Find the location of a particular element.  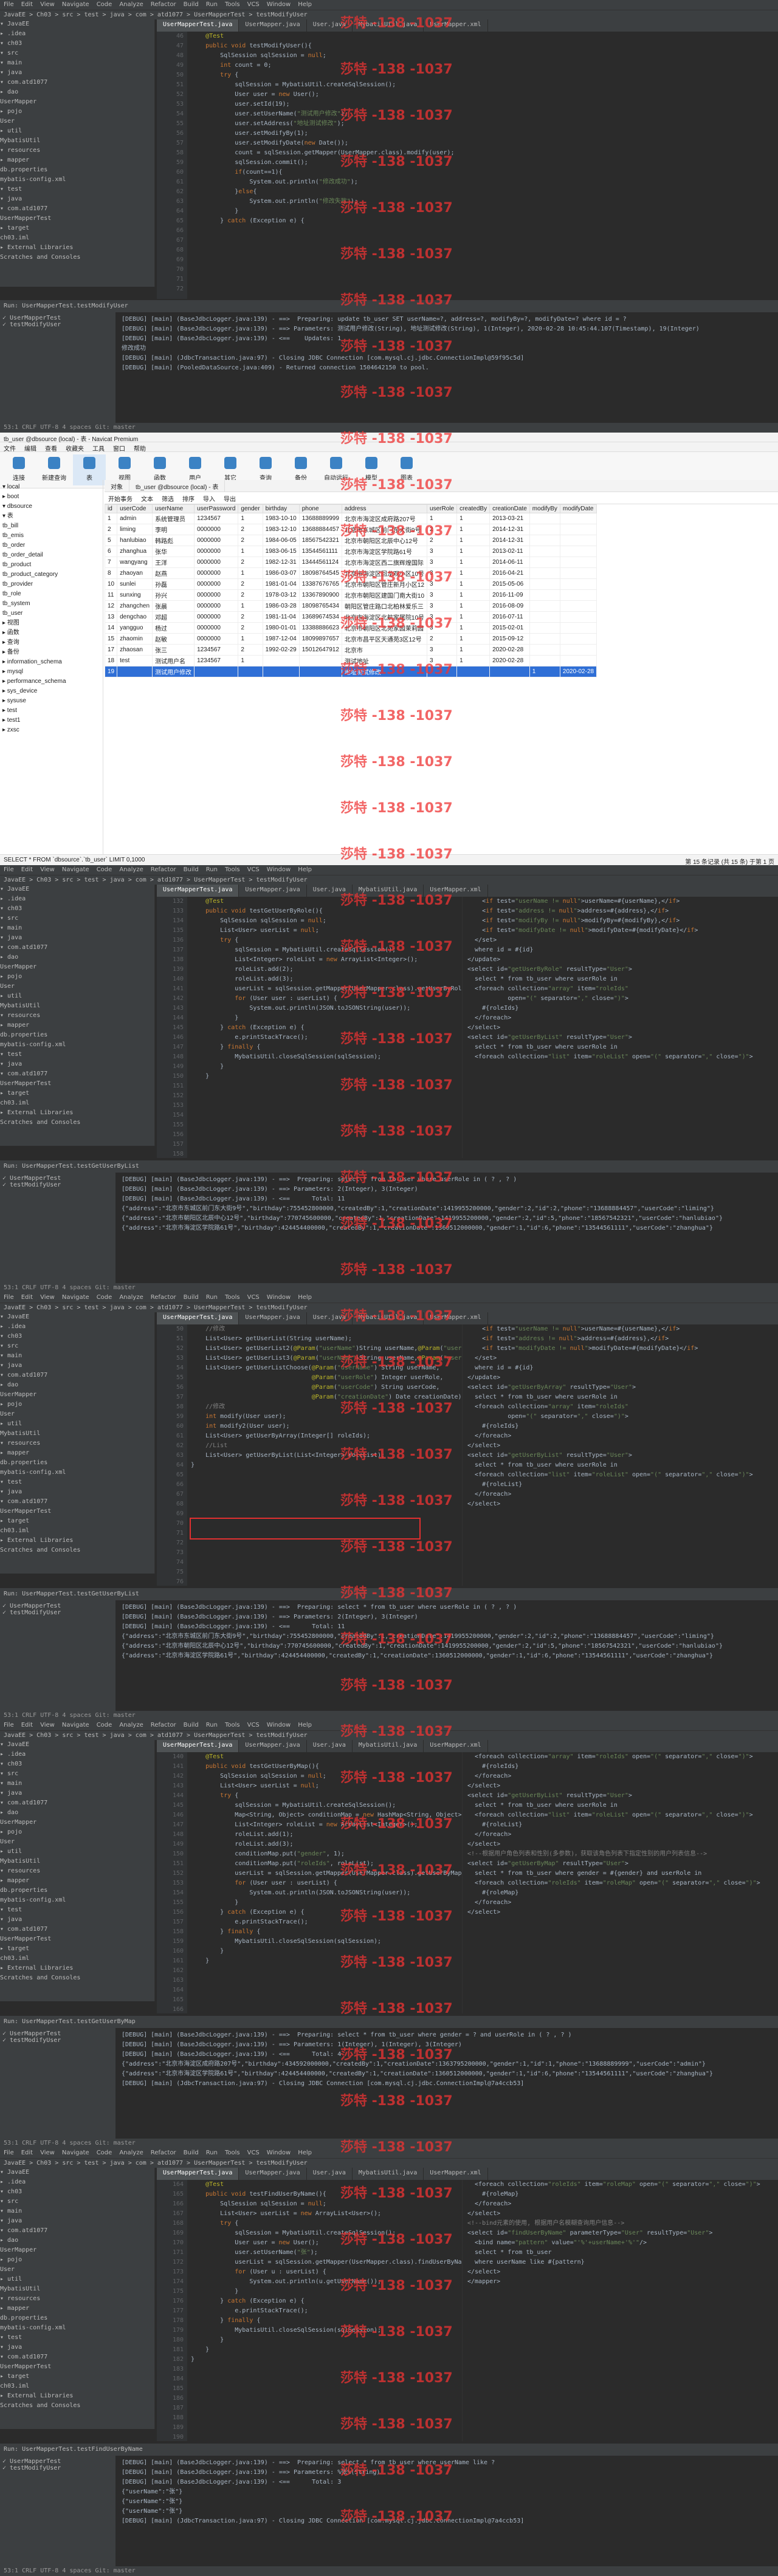

list-item: ▸ 函数 is located at coordinates (51, 633).